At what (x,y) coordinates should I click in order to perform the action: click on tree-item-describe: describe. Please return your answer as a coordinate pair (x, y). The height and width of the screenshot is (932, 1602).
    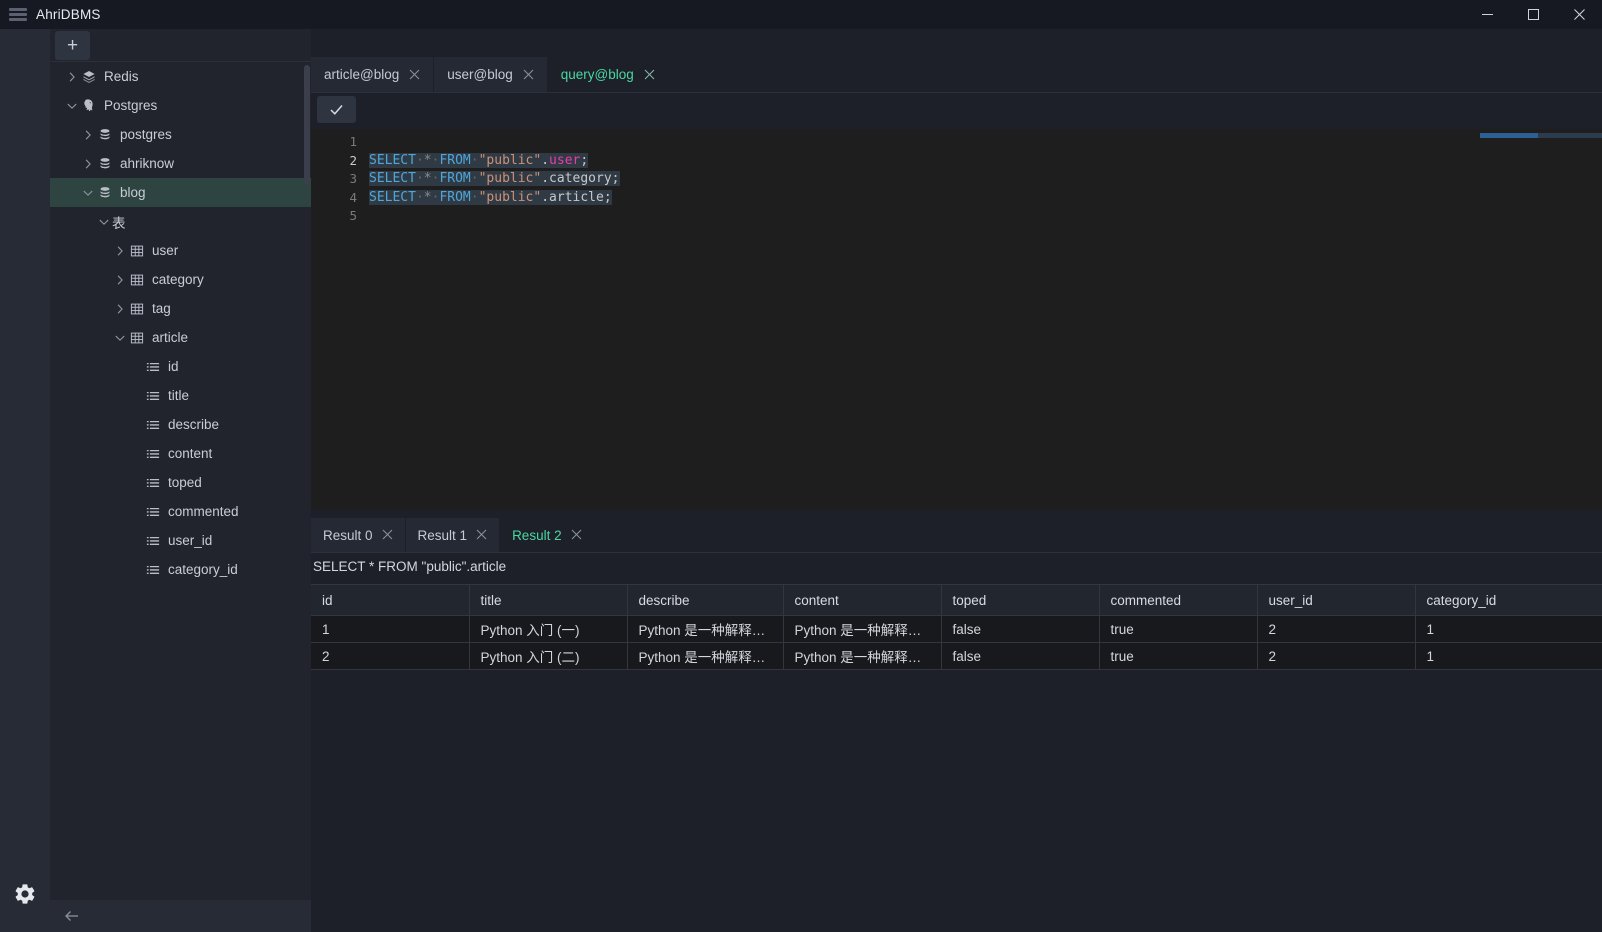
    Looking at the image, I should click on (180, 424).